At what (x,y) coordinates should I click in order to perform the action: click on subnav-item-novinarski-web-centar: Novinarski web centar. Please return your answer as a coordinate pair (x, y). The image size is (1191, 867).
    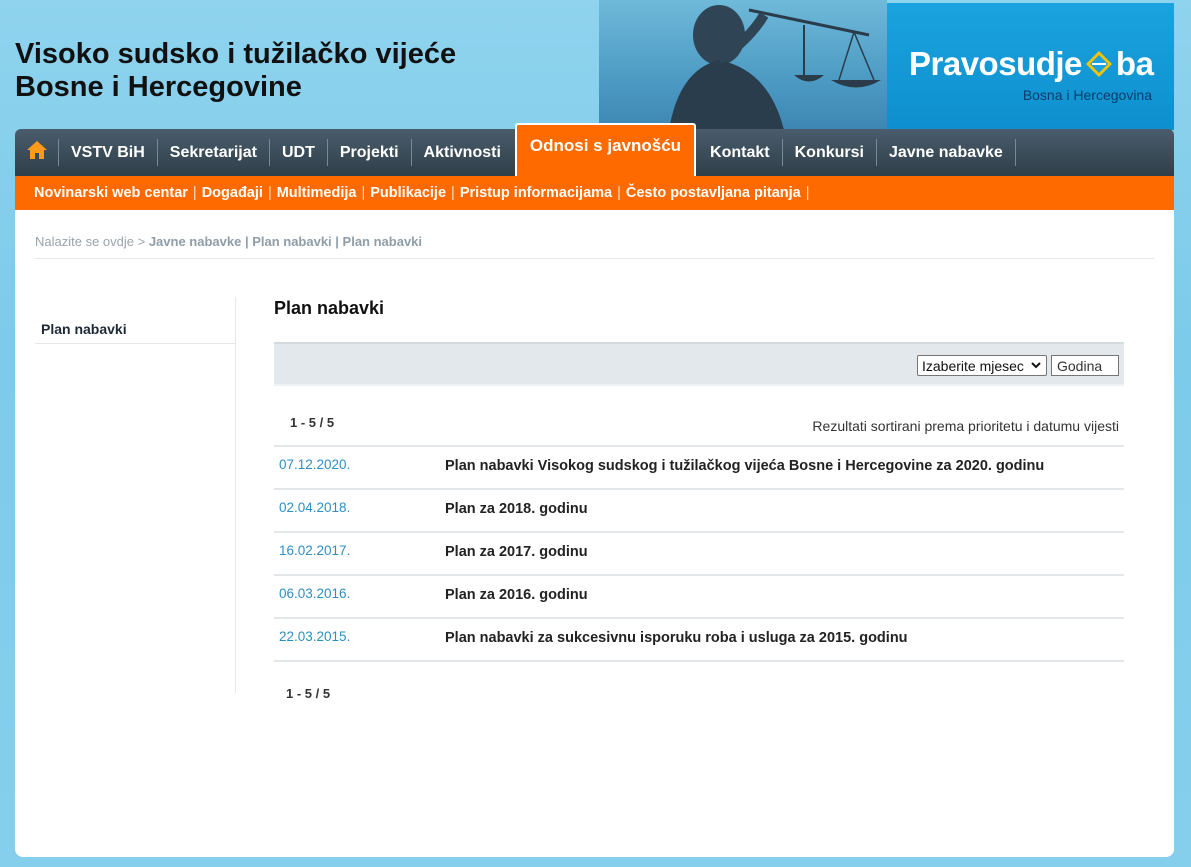
    Looking at the image, I should click on (111, 193).